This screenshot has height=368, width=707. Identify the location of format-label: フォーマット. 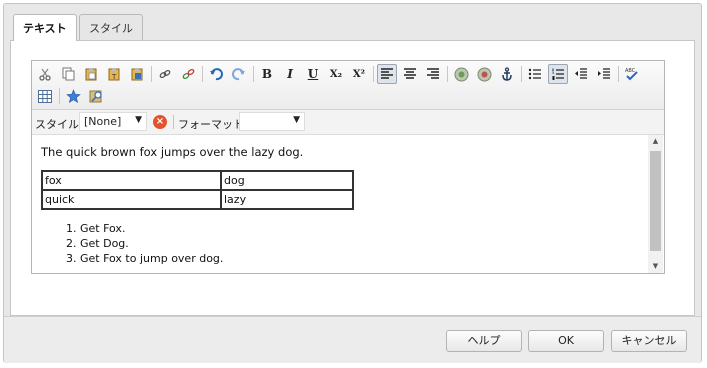
(211, 124).